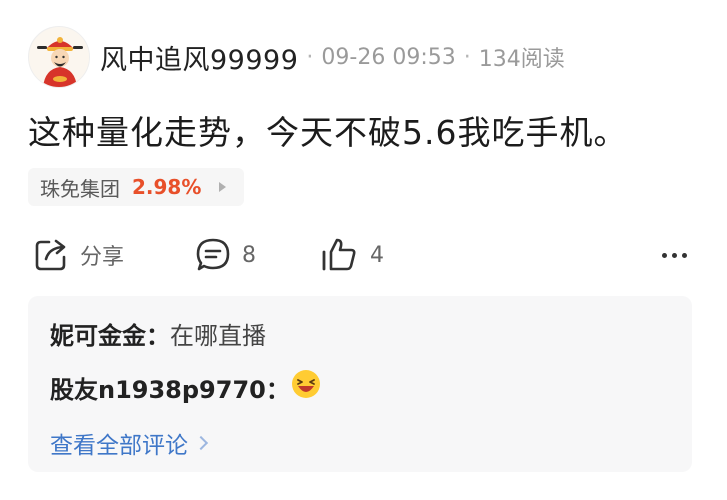 The height and width of the screenshot is (500, 727). I want to click on author-name: 风中追风99999, so click(199, 57).